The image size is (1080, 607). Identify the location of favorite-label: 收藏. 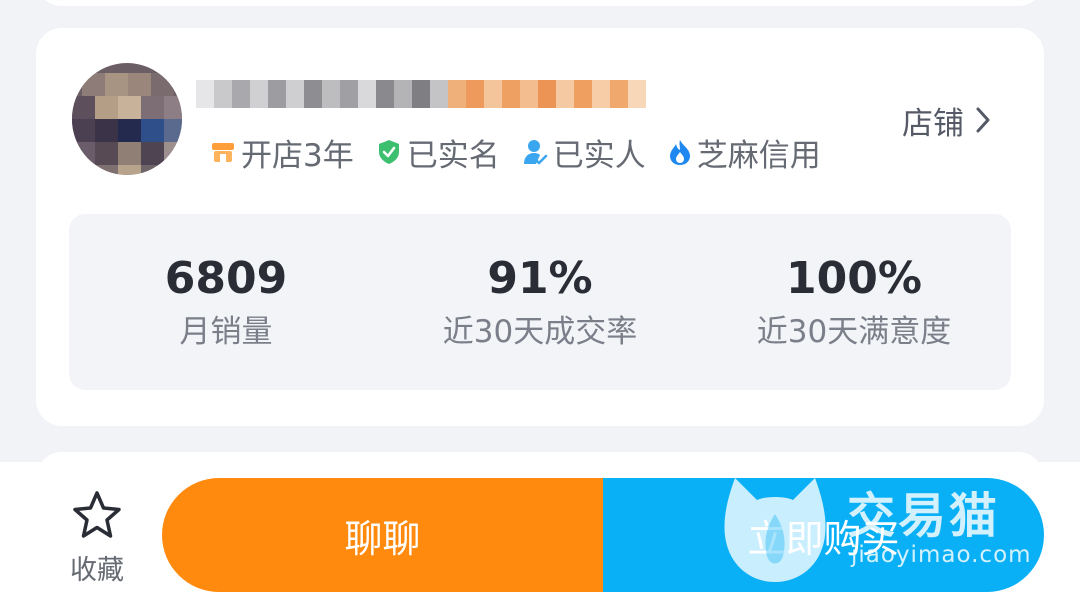
(97, 570).